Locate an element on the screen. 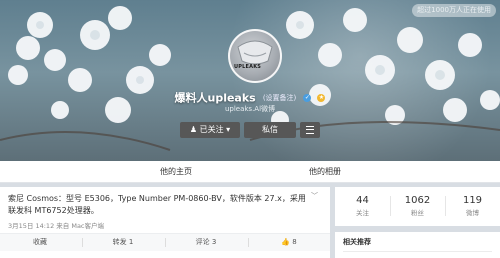 Image resolution: width=500 pixels, height=258 pixels. avatar-logo-text: UPLEAKS is located at coordinates (248, 67).